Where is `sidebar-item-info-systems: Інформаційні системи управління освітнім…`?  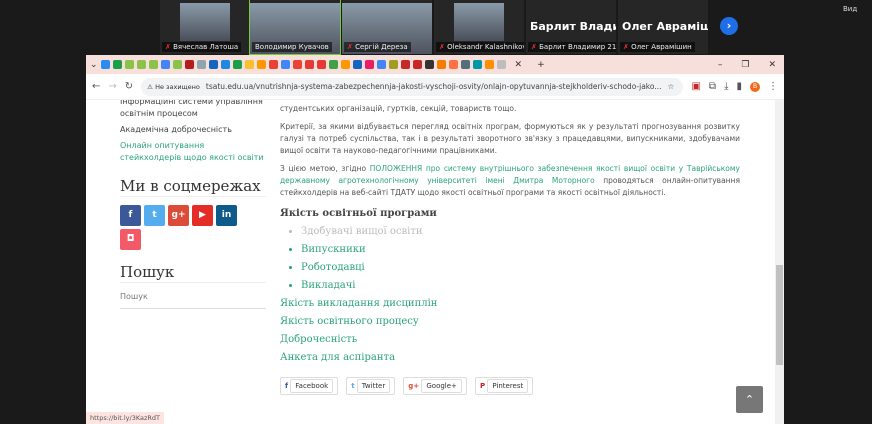
sidebar-item-info-systems: Інформаційні системи управління освітнім… is located at coordinates (193, 110).